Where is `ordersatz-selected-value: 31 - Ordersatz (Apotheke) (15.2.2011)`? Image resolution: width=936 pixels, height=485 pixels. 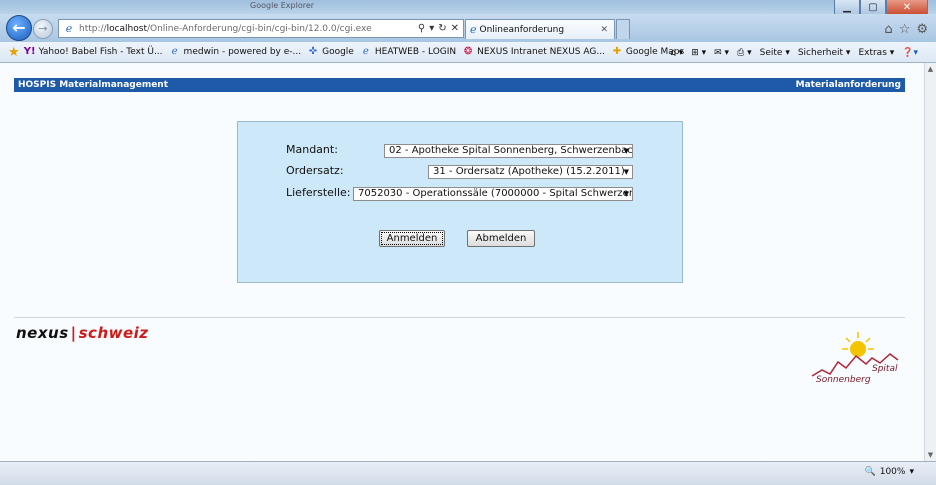
ordersatz-selected-value: 31 - Ordersatz (Apotheke) (15.2.2011) is located at coordinates (529, 171).